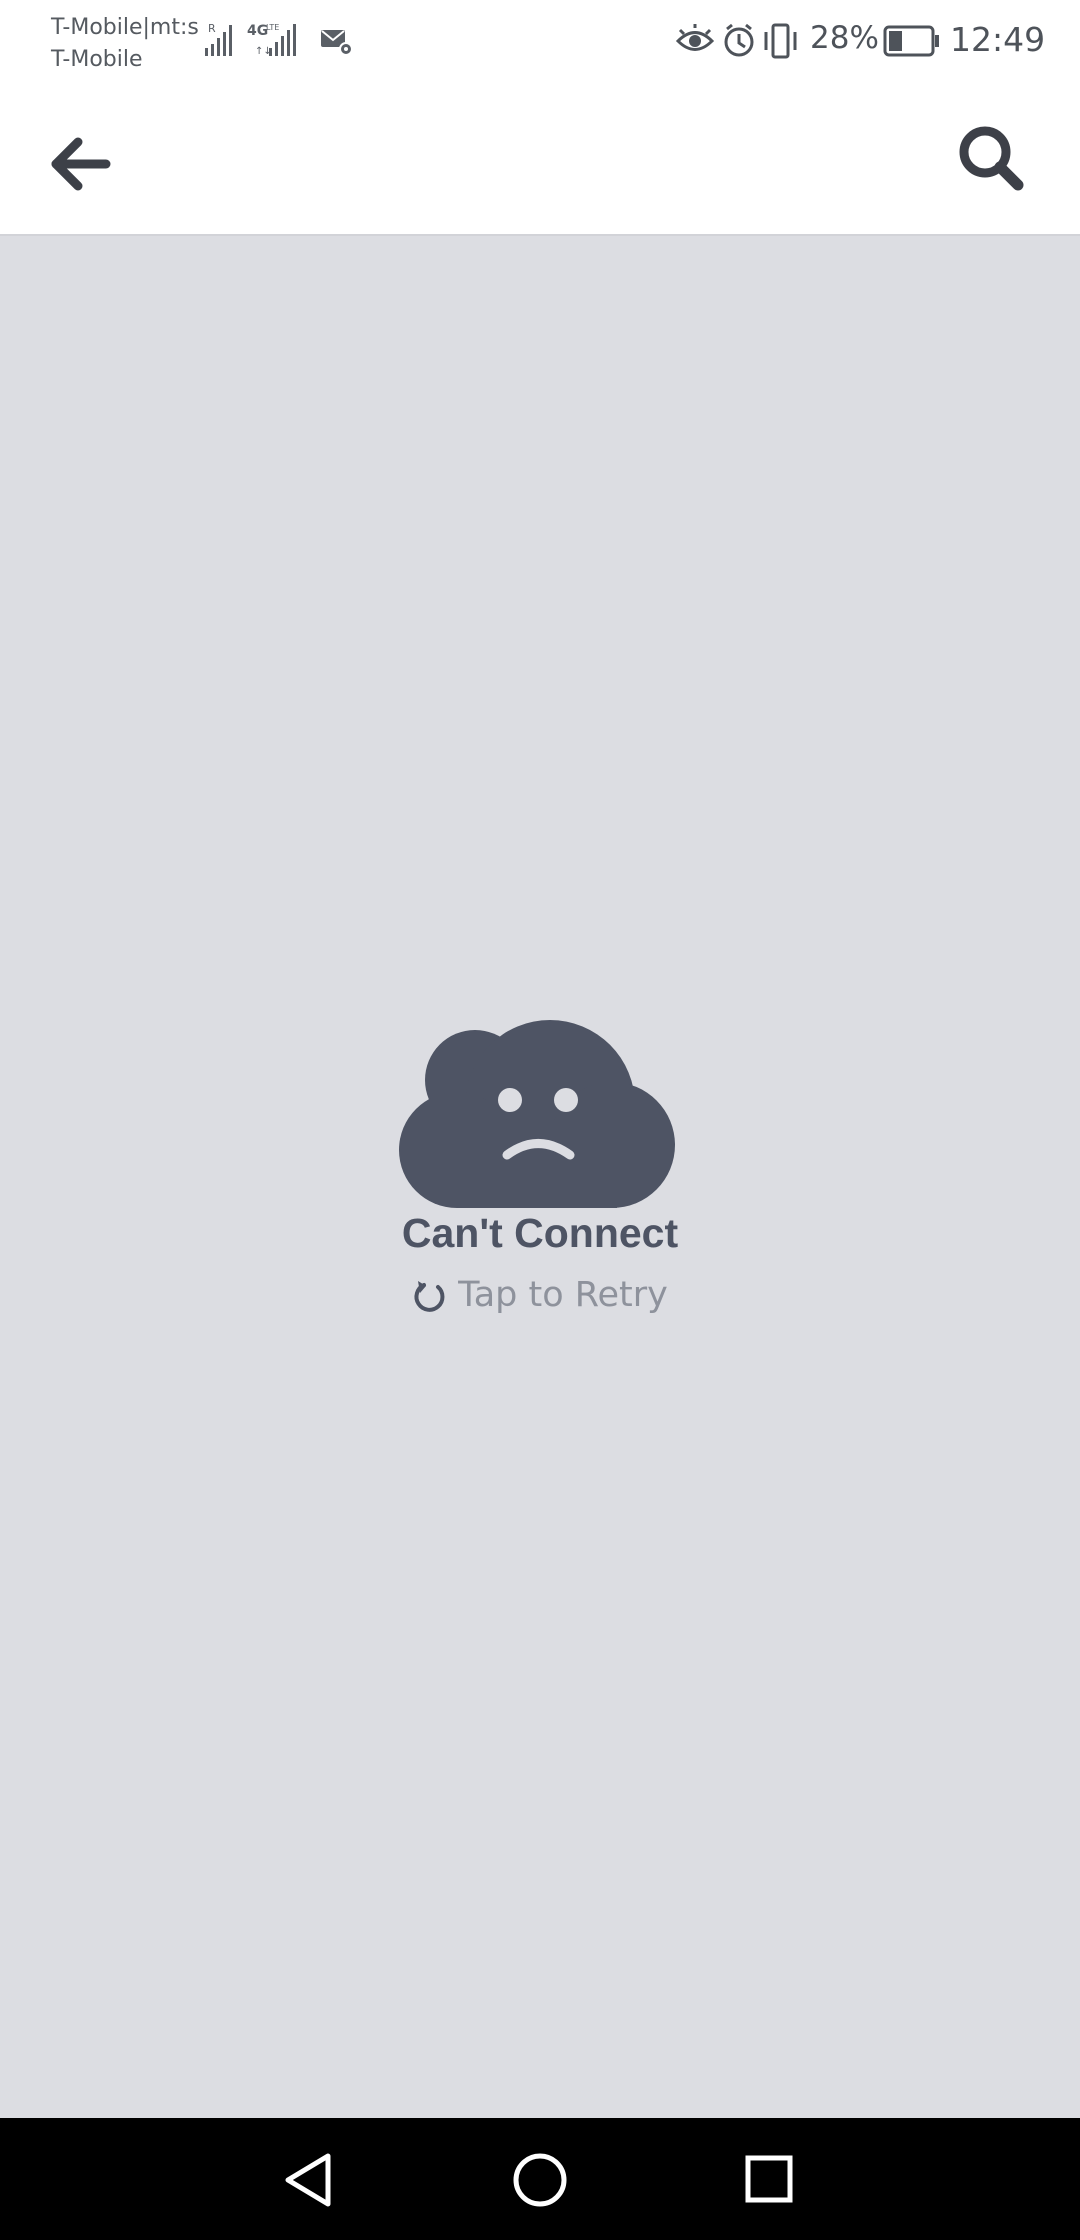  What do you see at coordinates (537, 1114) in the screenshot?
I see `sad-cloud-icon` at bounding box center [537, 1114].